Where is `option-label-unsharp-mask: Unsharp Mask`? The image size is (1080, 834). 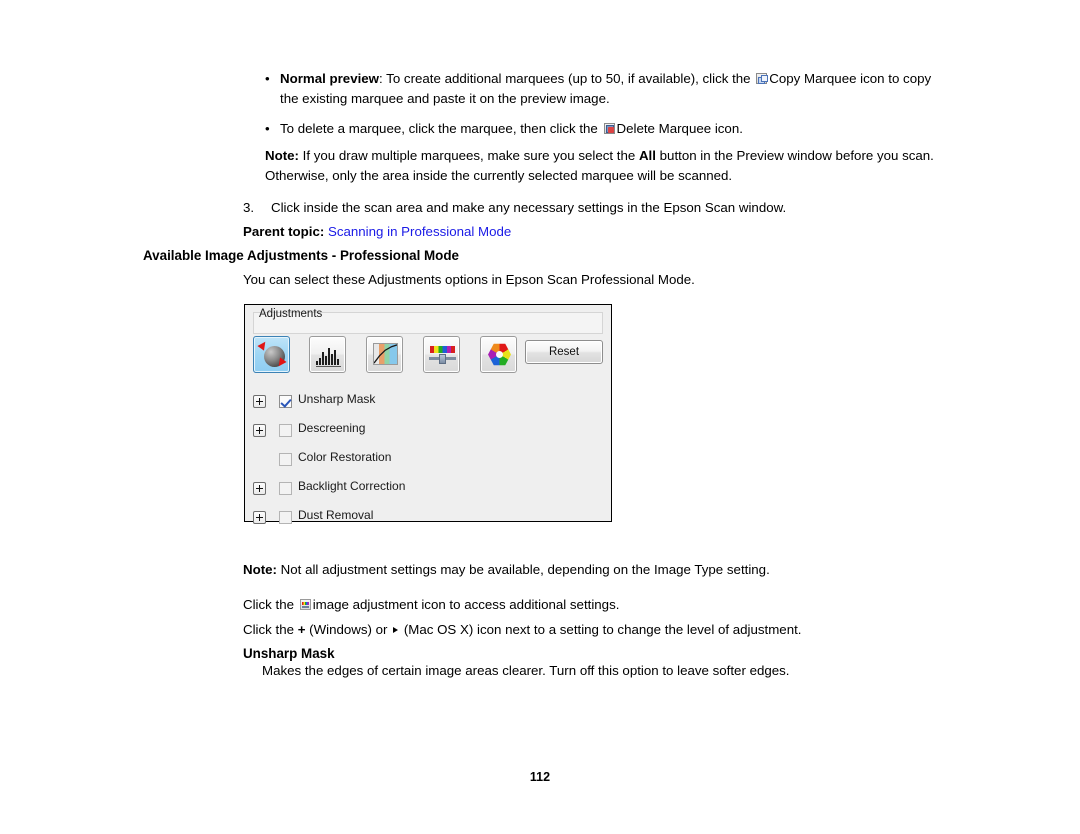
option-label-unsharp-mask: Unsharp Mask is located at coordinates (337, 399).